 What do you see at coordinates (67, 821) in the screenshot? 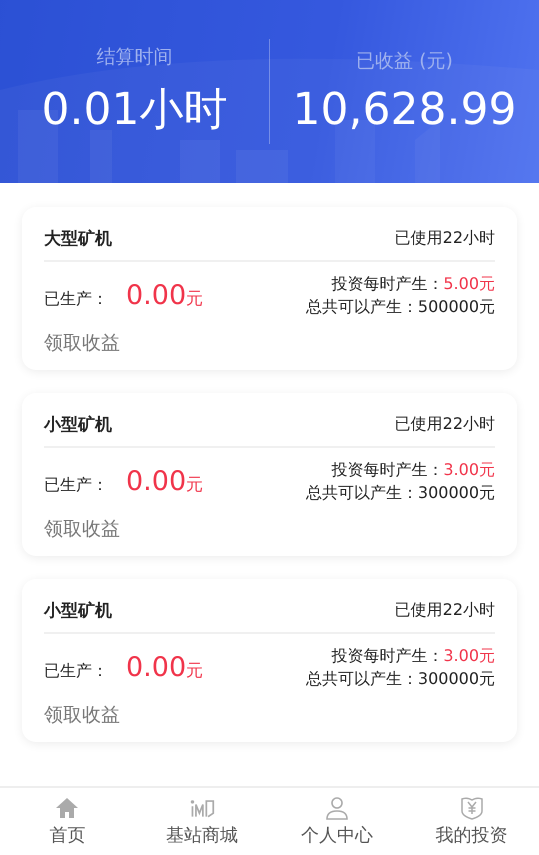
I see `nav-tab: 首页` at bounding box center [67, 821].